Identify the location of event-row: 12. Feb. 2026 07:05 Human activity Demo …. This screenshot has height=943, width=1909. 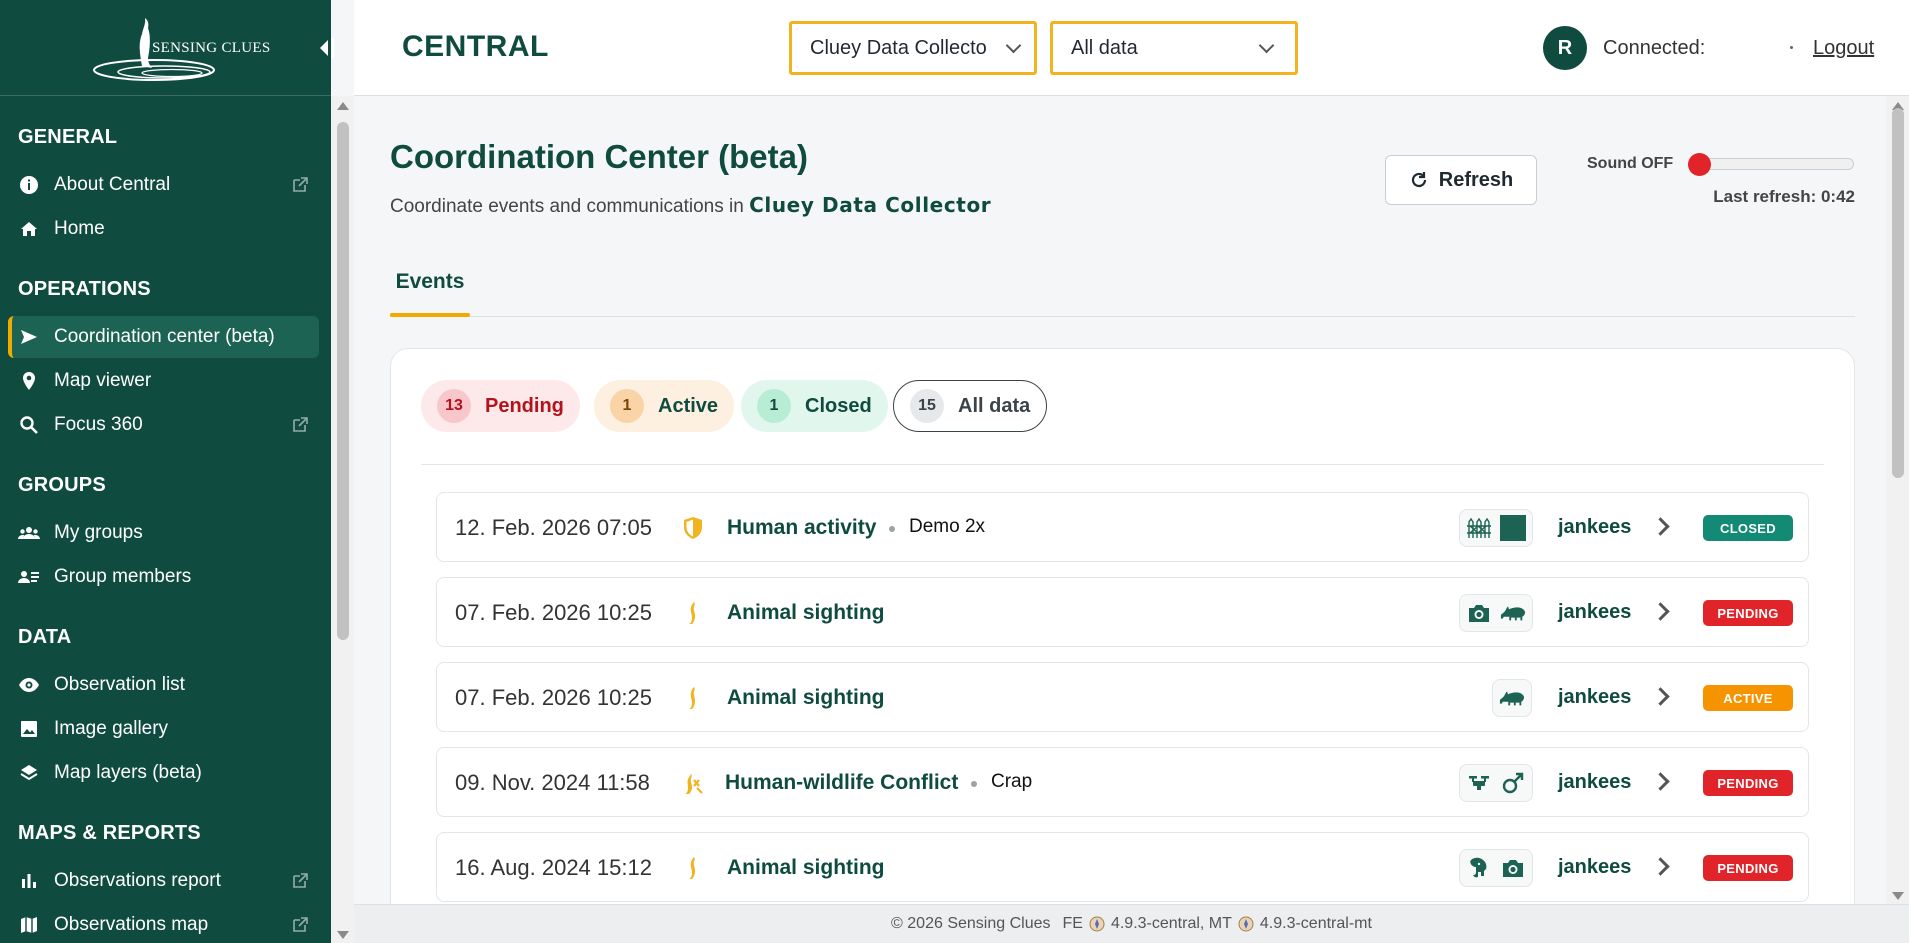
(1122, 527).